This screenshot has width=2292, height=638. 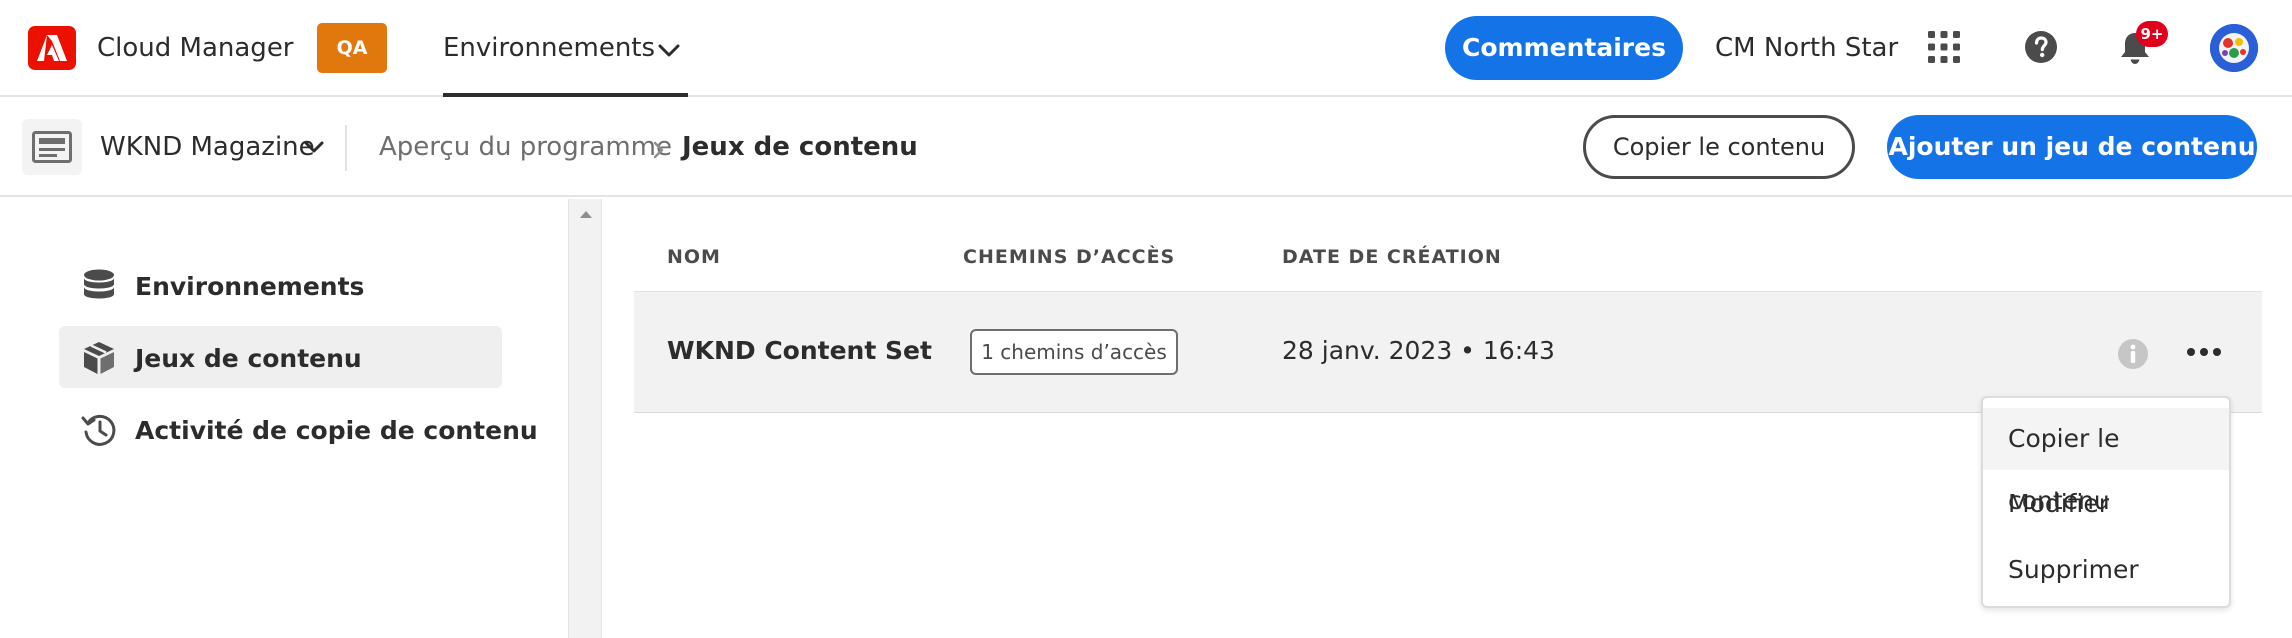 I want to click on tab-environnements: Environnements, so click(x=565, y=48).